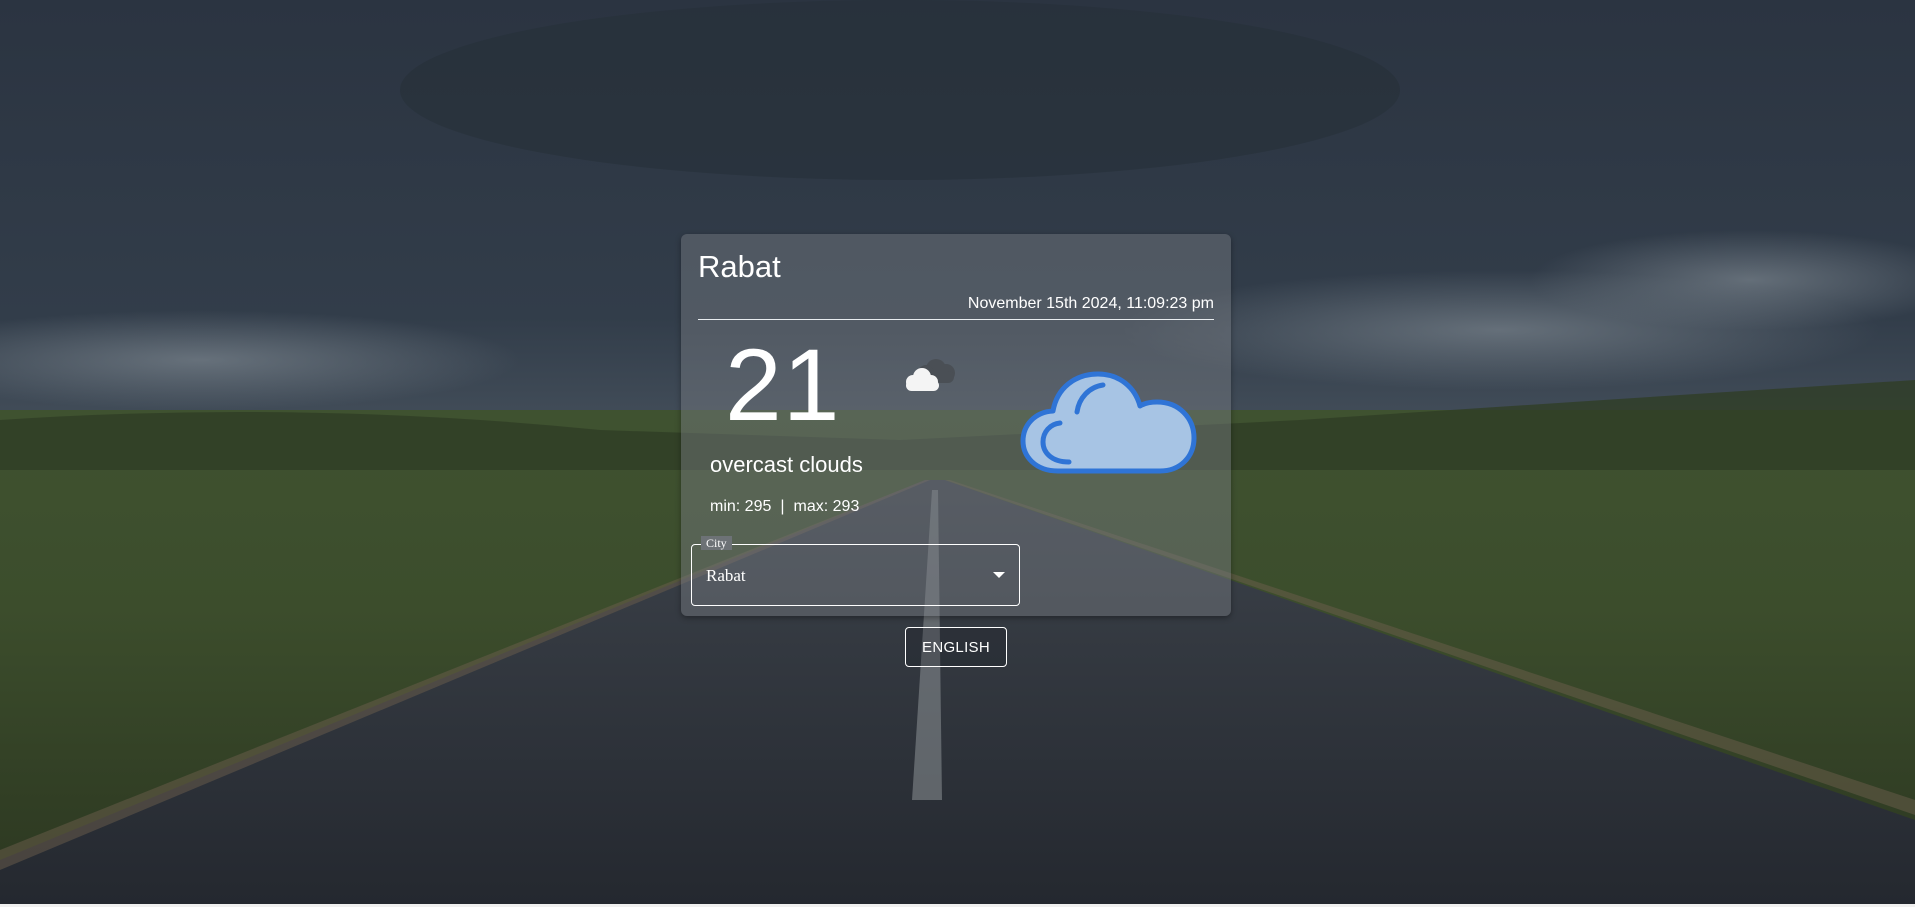 The width and height of the screenshot is (1915, 907). I want to click on datetime-label: November 15th 2024, 11:09:23 pm, so click(1090, 303).